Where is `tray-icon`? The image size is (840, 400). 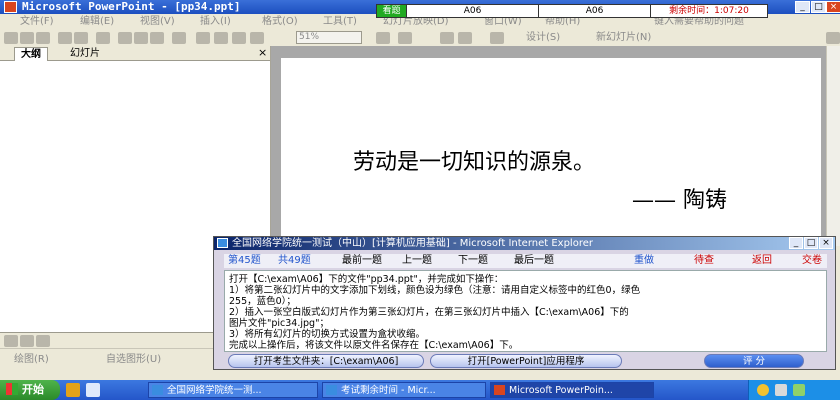 tray-icon is located at coordinates (763, 390).